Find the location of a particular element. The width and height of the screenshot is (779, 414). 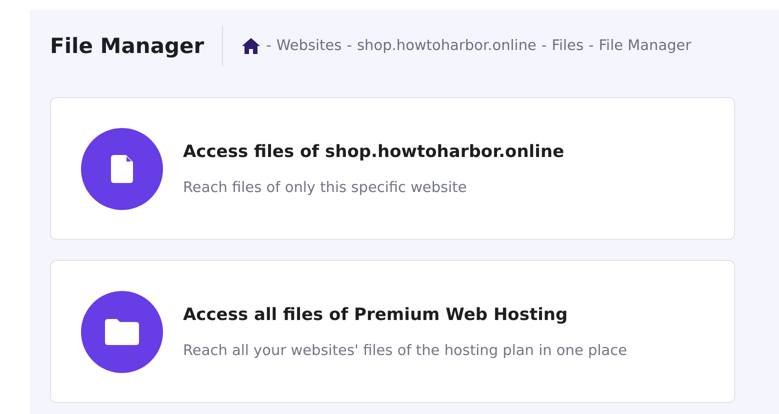

page-title: File Manager is located at coordinates (127, 46).